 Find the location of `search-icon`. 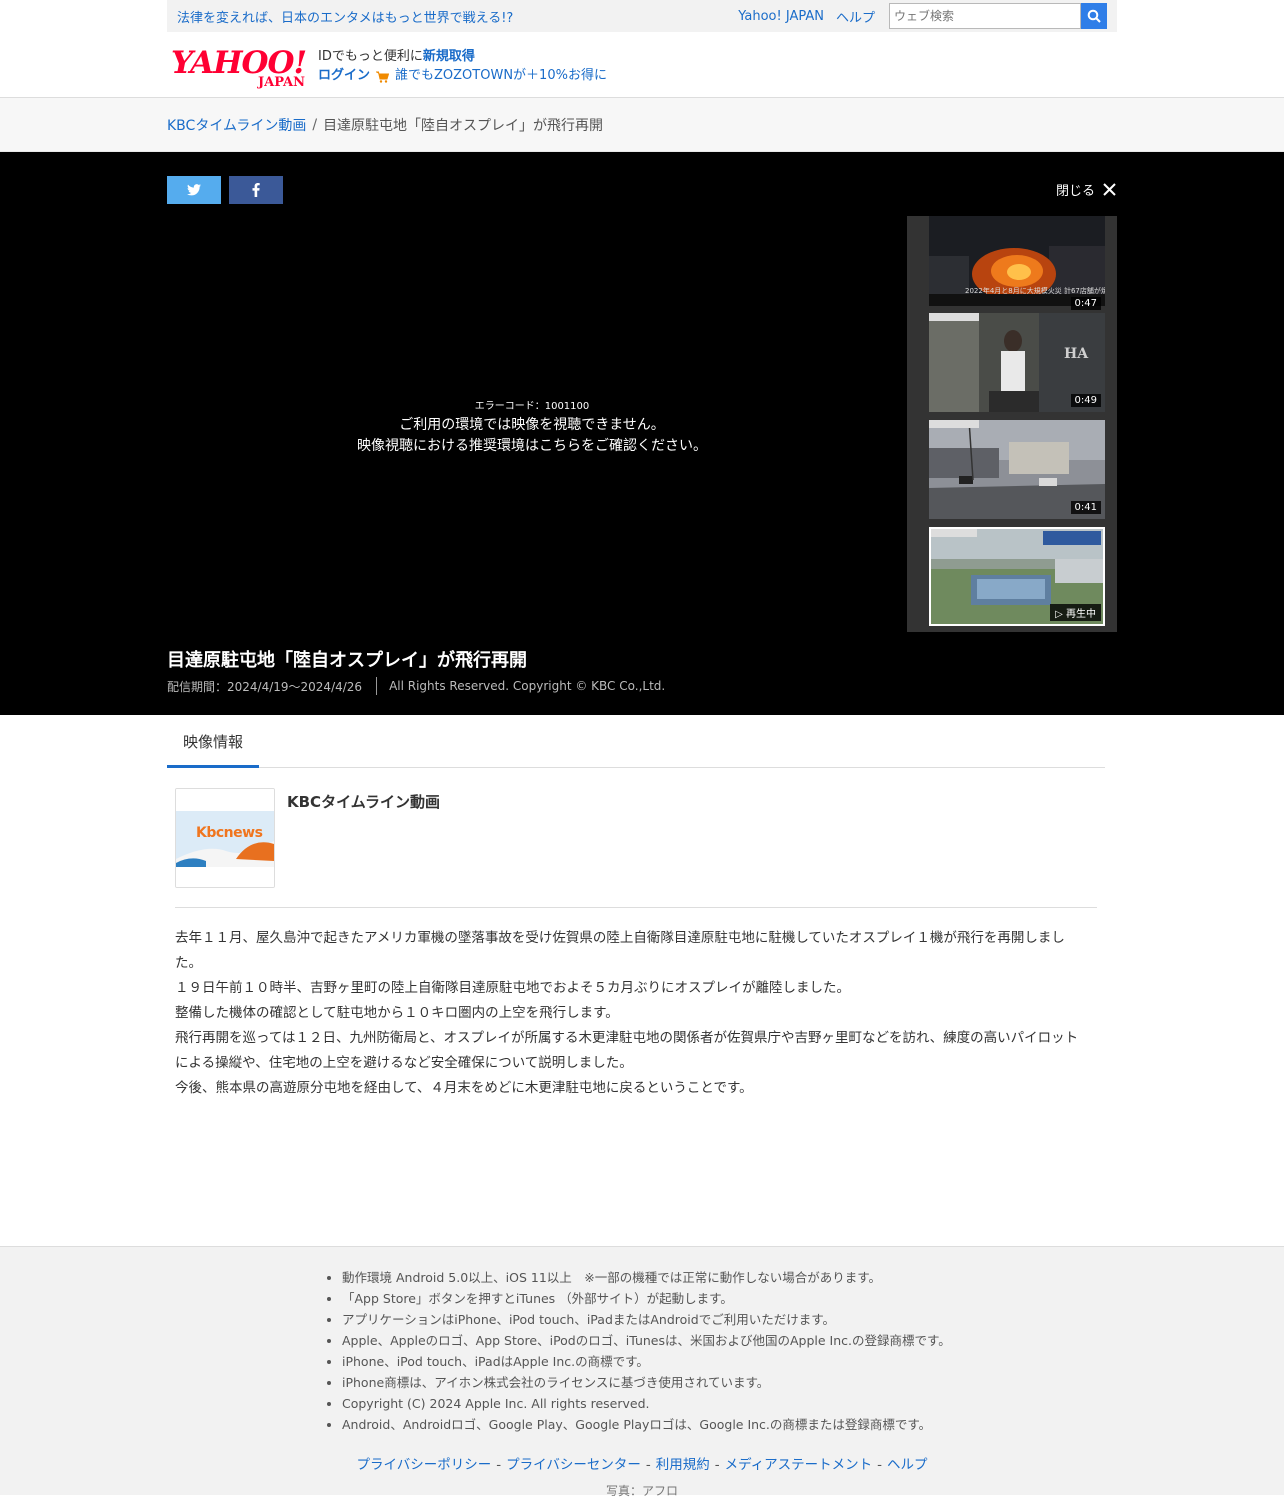

search-icon is located at coordinates (1094, 16).